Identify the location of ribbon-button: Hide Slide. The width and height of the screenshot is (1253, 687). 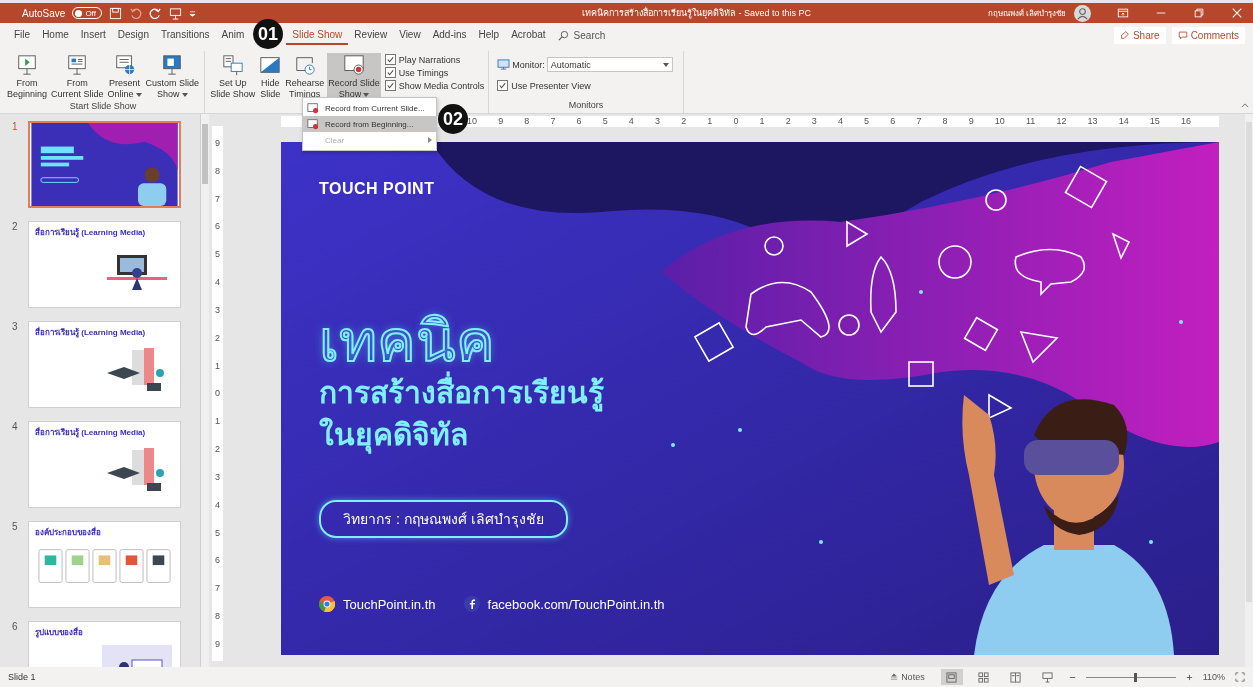
(270, 77).